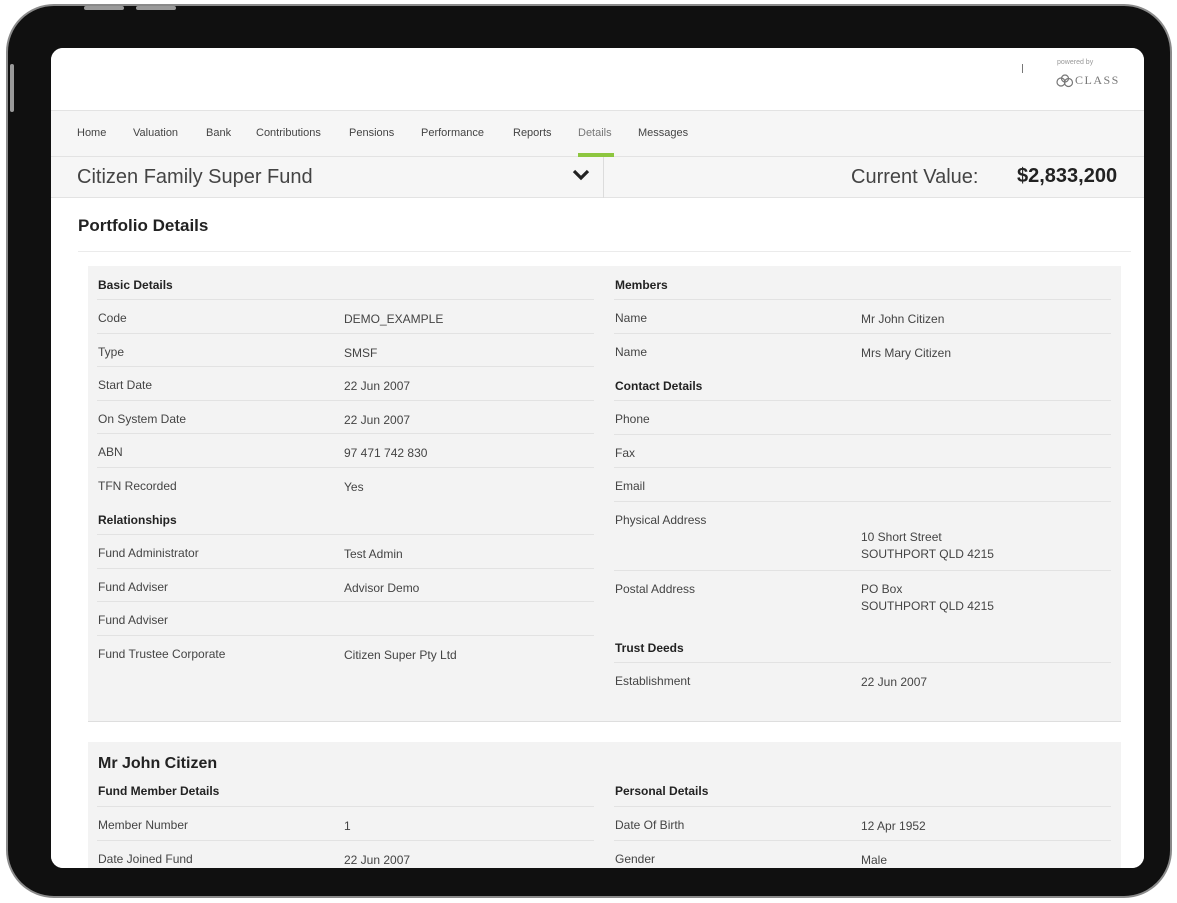  What do you see at coordinates (1097, 80) in the screenshot?
I see `class-logo-text: CLASS` at bounding box center [1097, 80].